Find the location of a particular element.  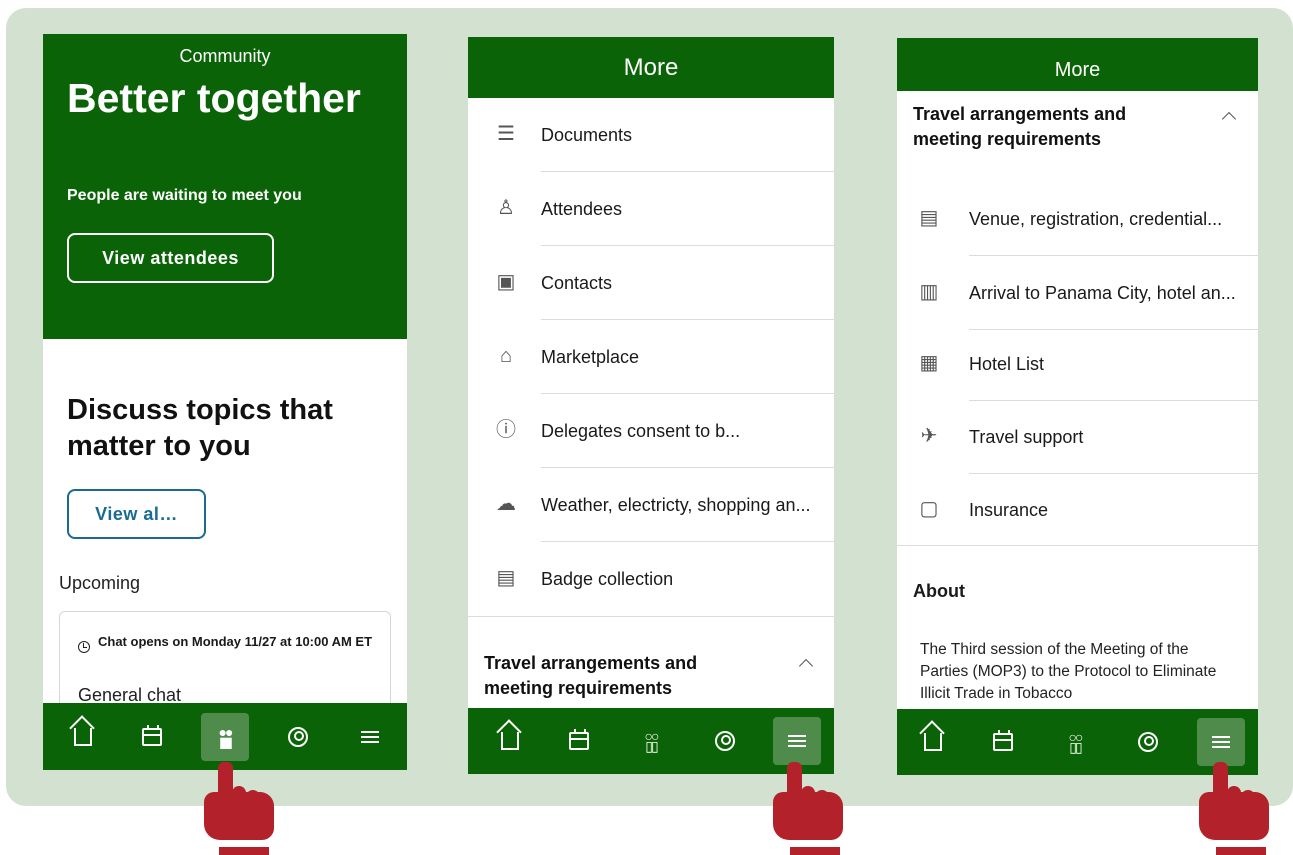

clock-icon is located at coordinates (84, 647).